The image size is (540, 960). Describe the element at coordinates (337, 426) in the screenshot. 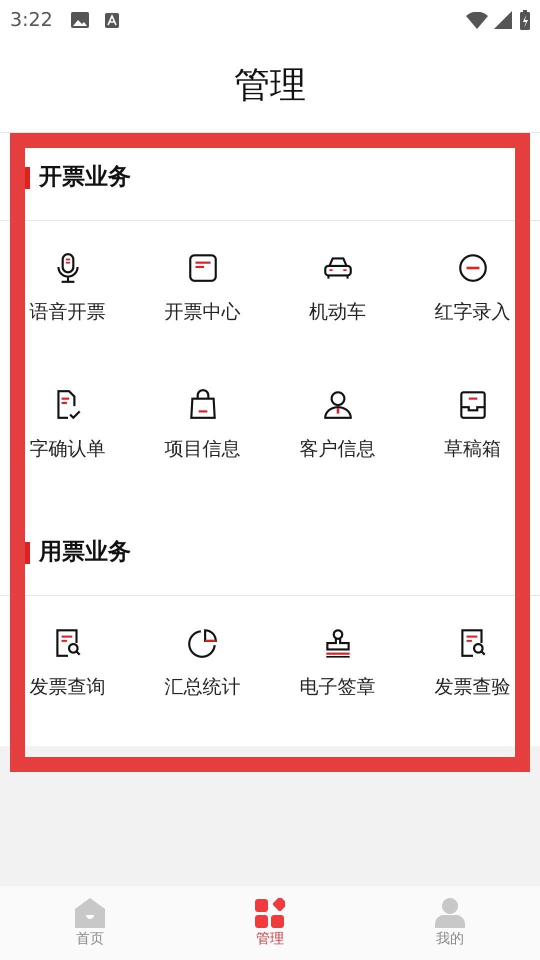

I see `menu-item: 客户信息` at that location.